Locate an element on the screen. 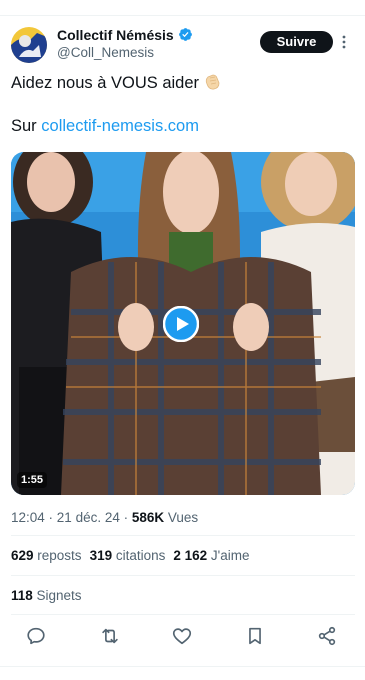  nemesis-logo-icon is located at coordinates (29, 45).